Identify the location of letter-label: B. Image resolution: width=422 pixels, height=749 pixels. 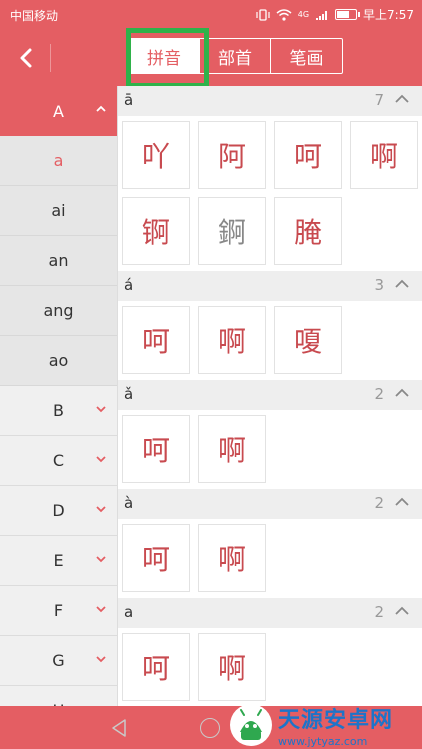
(58, 410).